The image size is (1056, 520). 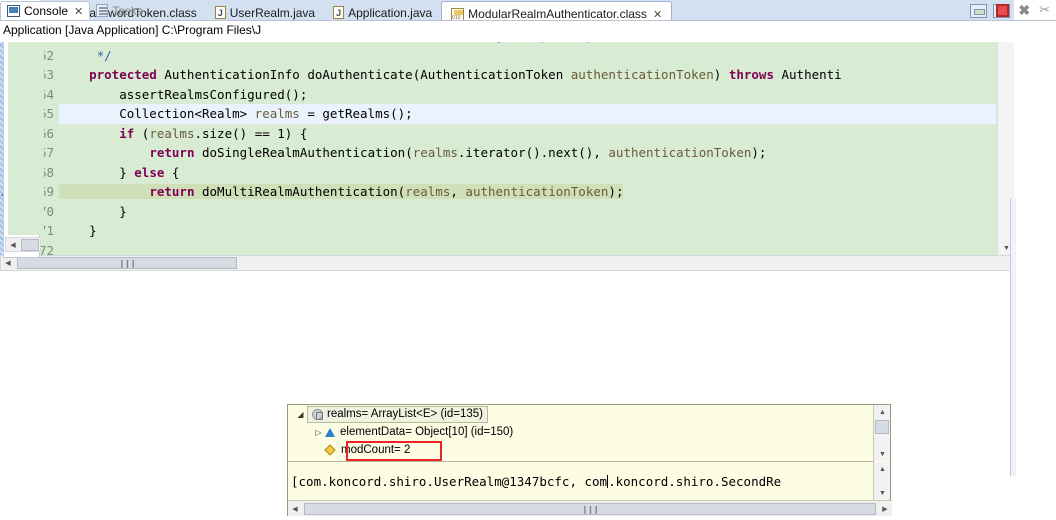 What do you see at coordinates (1003, 10) in the screenshot?
I see `stop-icon` at bounding box center [1003, 10].